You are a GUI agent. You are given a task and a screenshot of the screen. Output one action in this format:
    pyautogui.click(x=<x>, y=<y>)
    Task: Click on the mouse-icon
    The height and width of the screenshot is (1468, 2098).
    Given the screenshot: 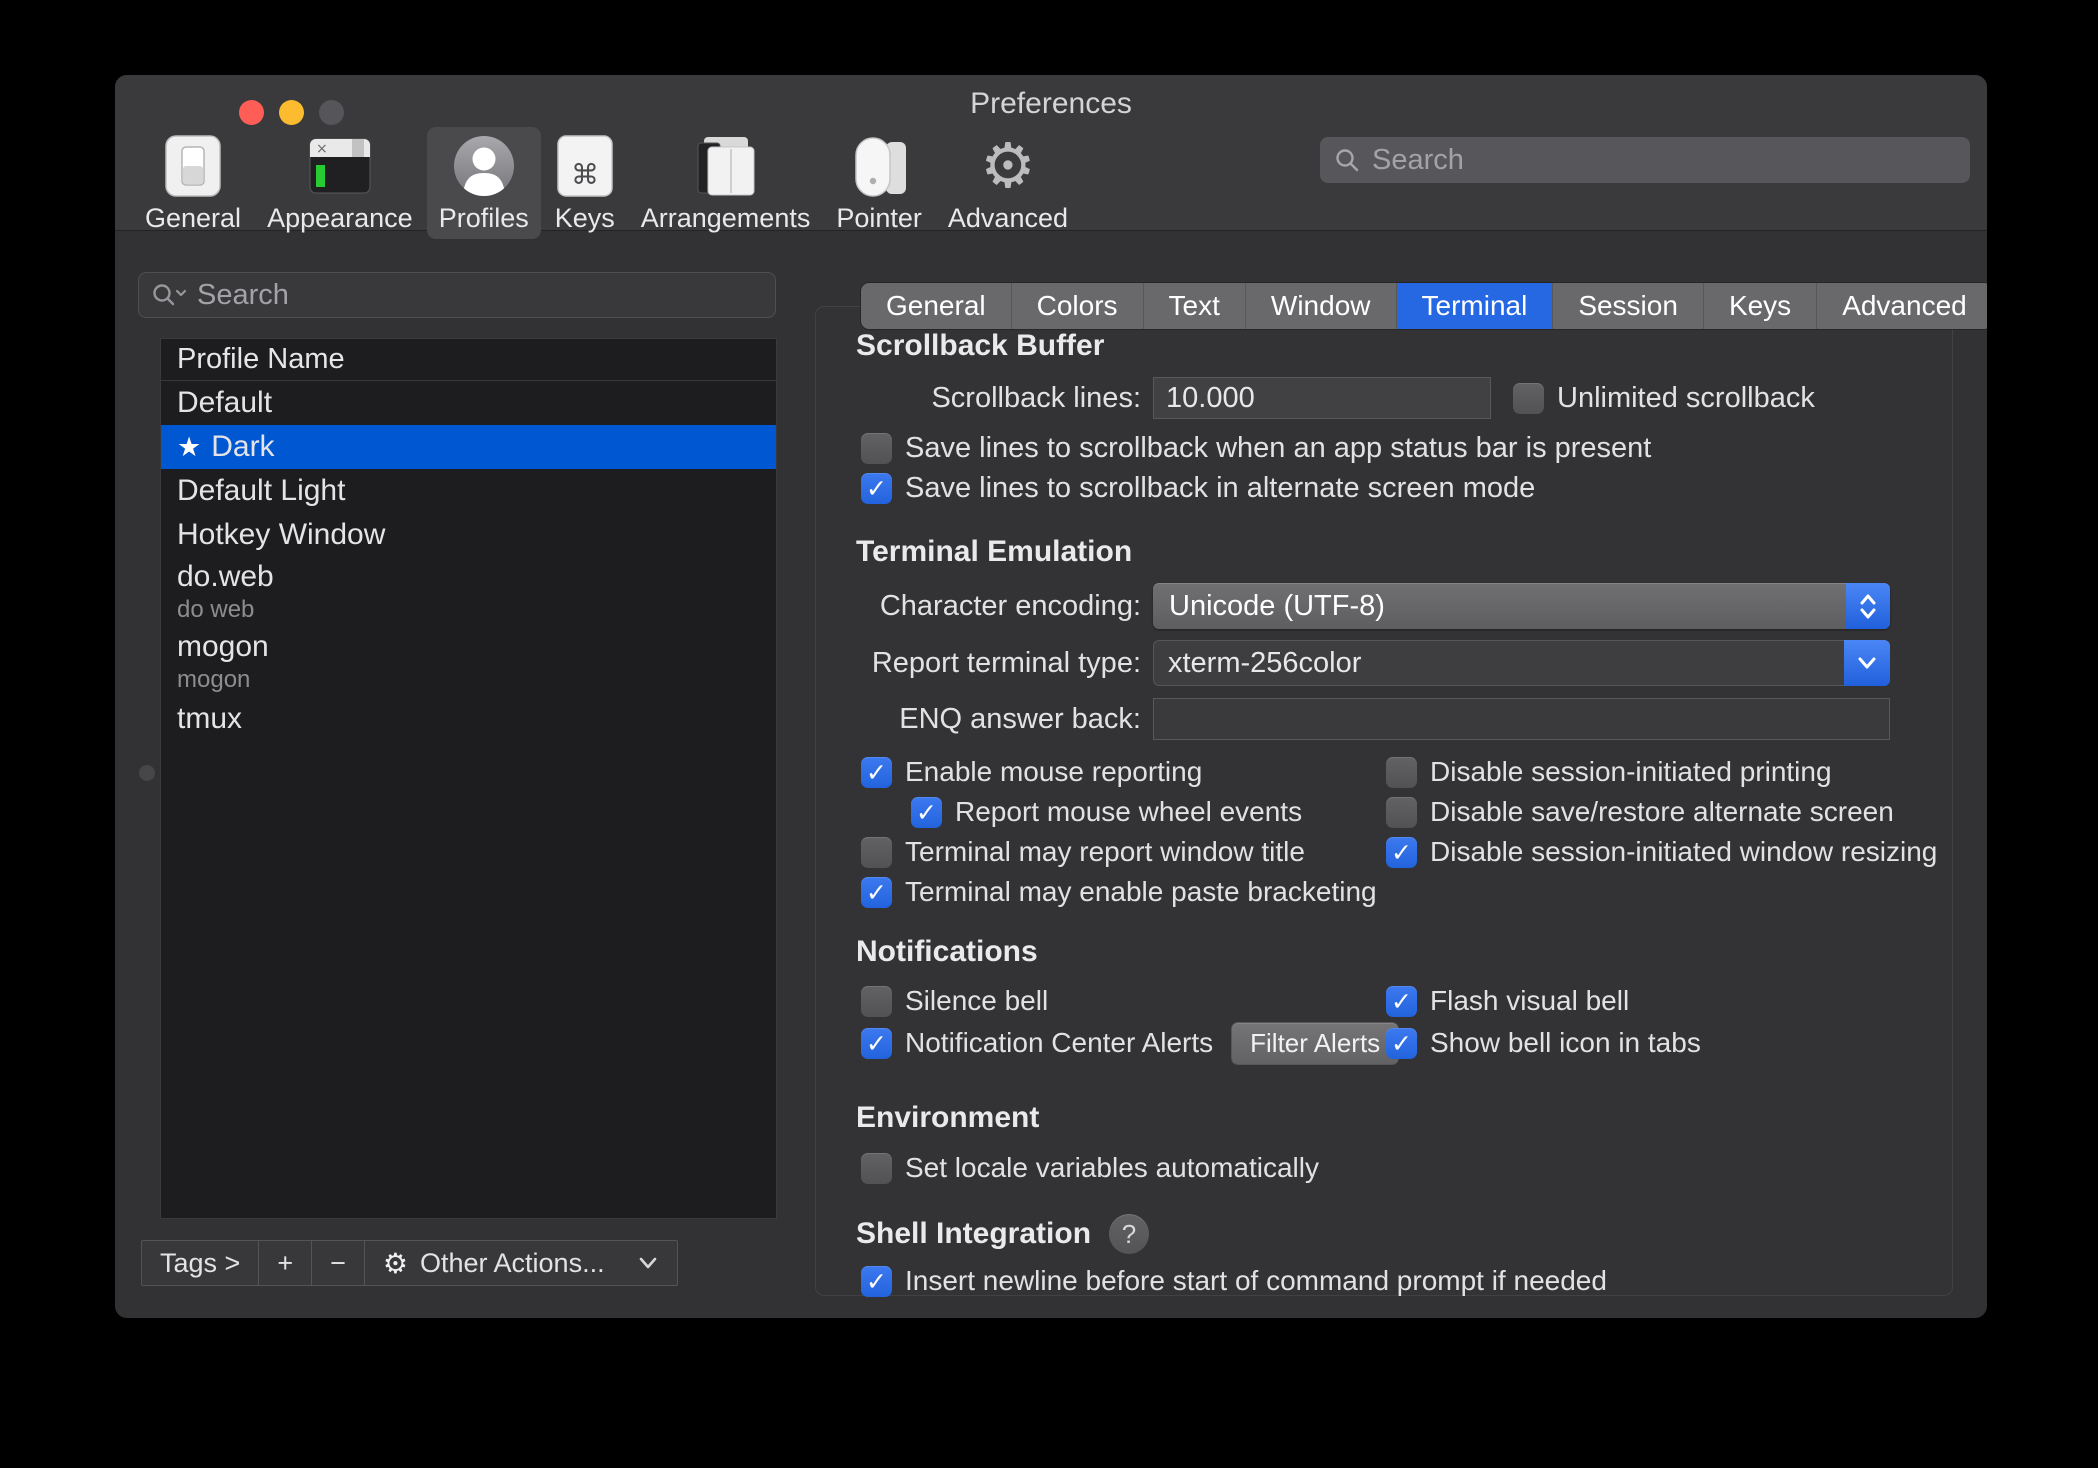 What is the action you would take?
    pyautogui.click(x=879, y=166)
    